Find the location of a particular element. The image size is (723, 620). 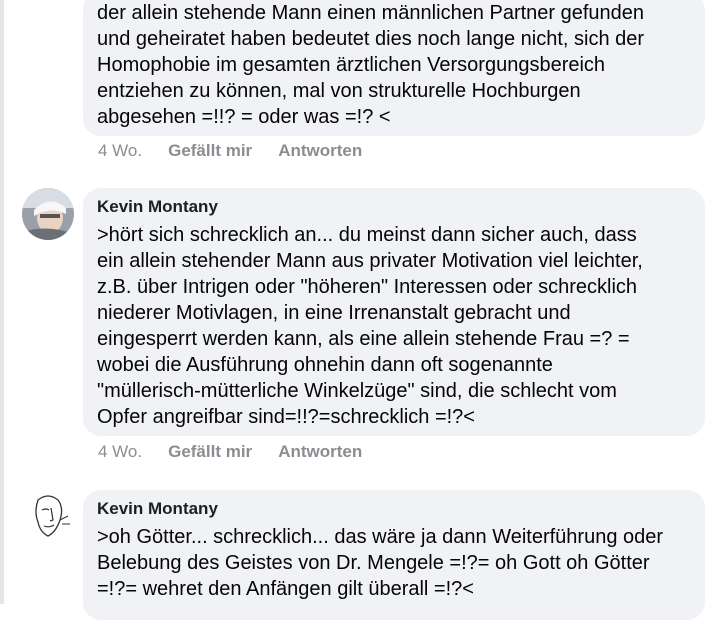

profile-photo-icon is located at coordinates (48, 214).